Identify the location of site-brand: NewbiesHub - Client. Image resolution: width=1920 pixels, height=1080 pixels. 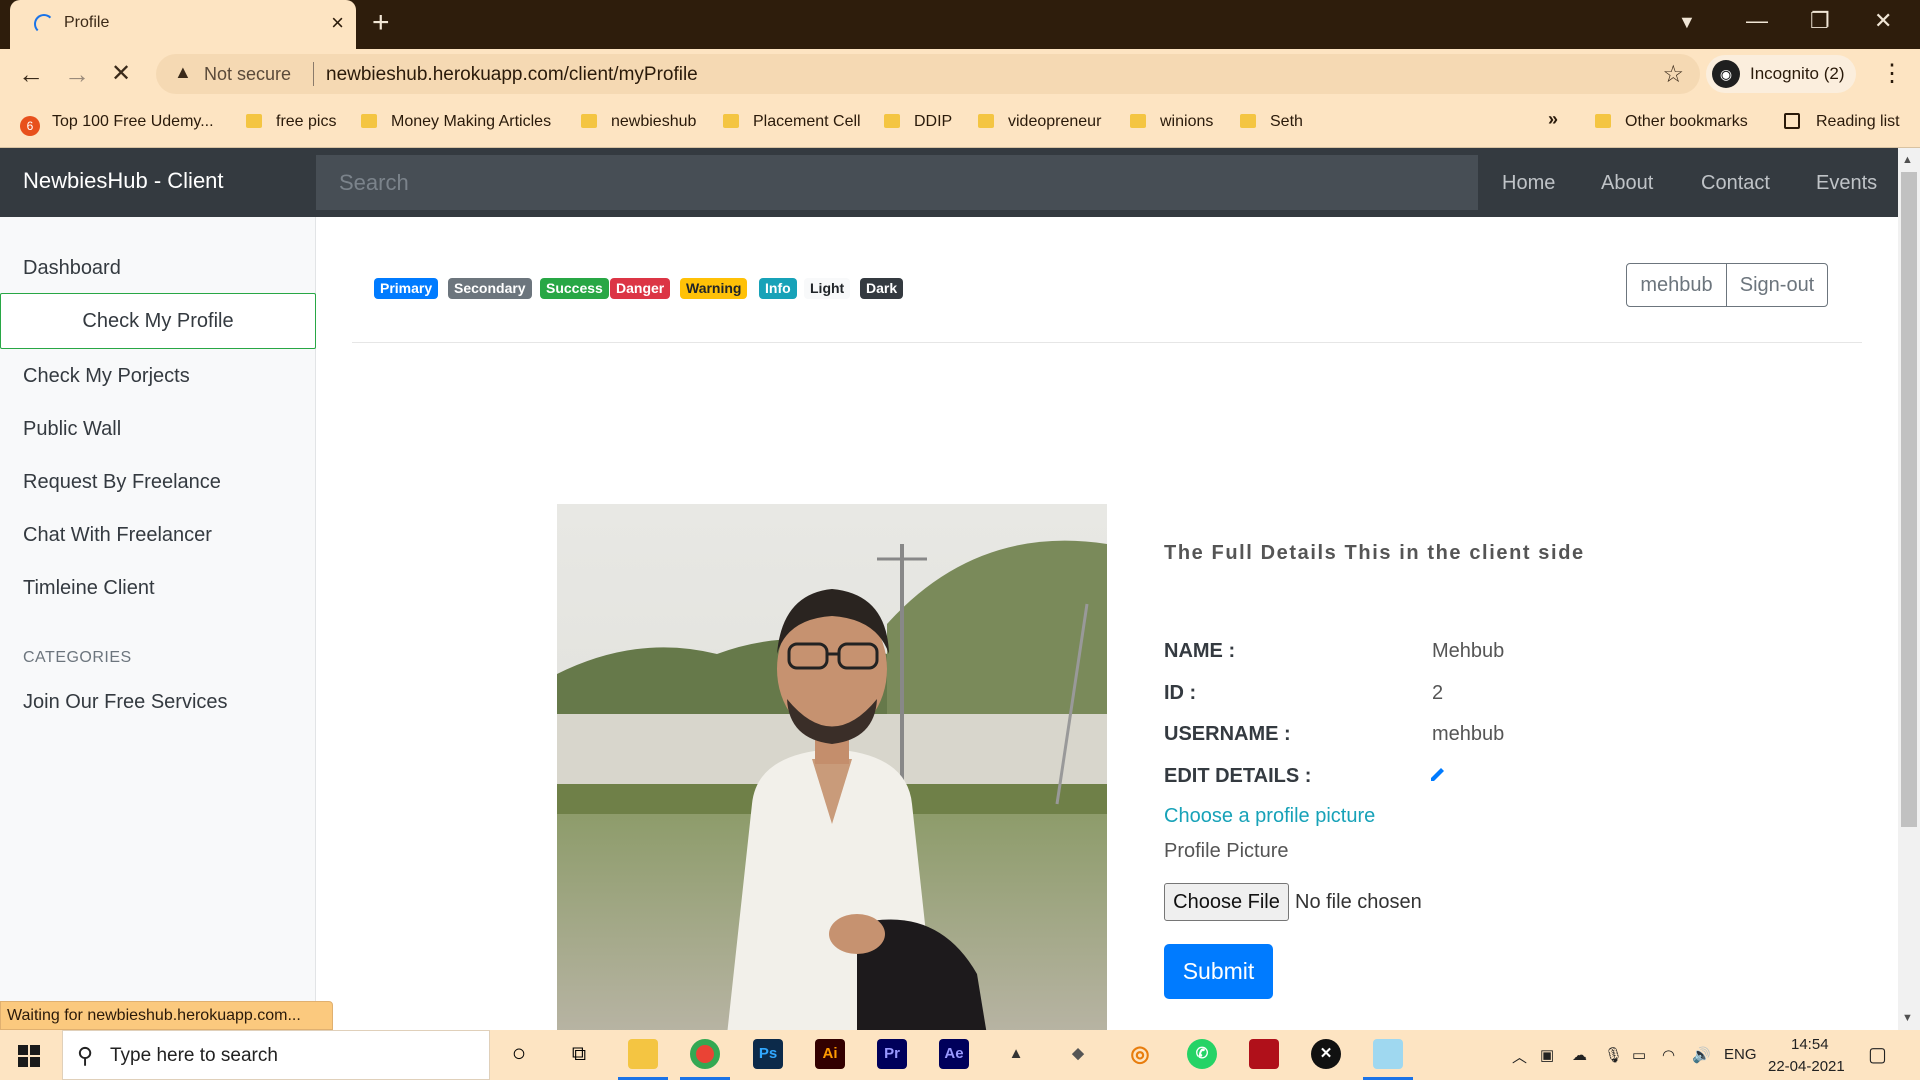
(123, 181).